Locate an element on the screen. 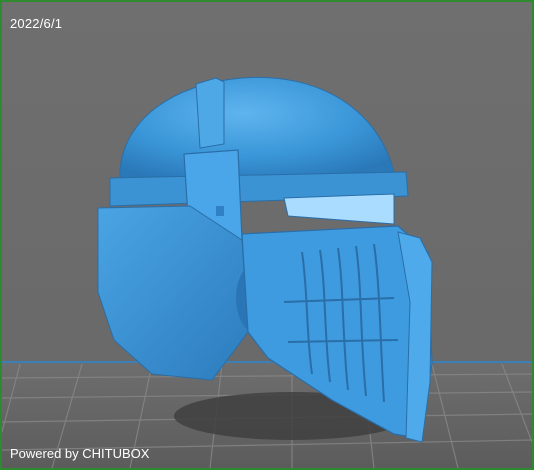  top-mount-strap is located at coordinates (210, 113).